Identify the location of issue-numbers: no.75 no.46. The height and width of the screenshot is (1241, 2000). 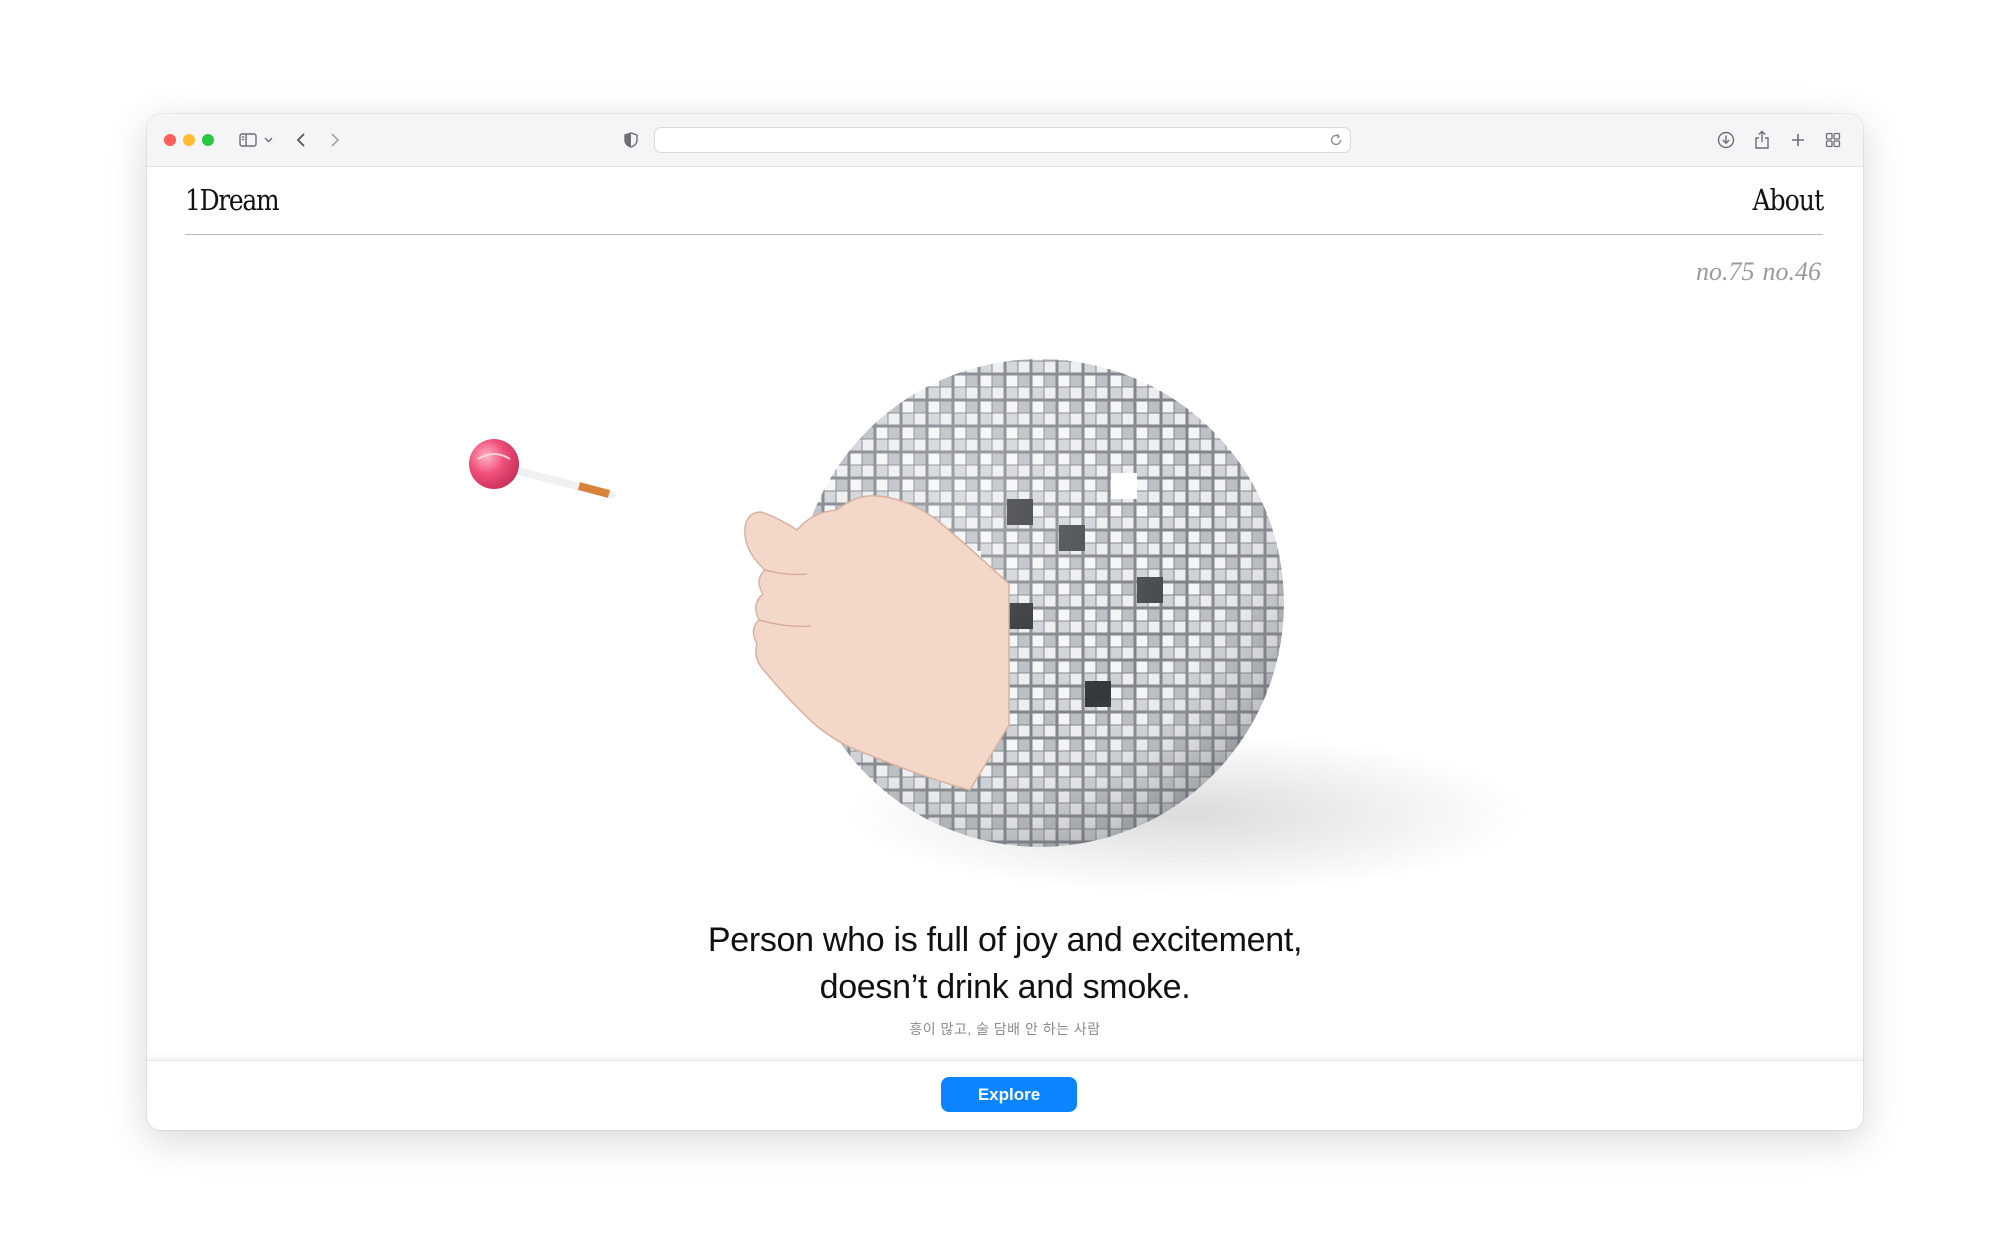
(1758, 272).